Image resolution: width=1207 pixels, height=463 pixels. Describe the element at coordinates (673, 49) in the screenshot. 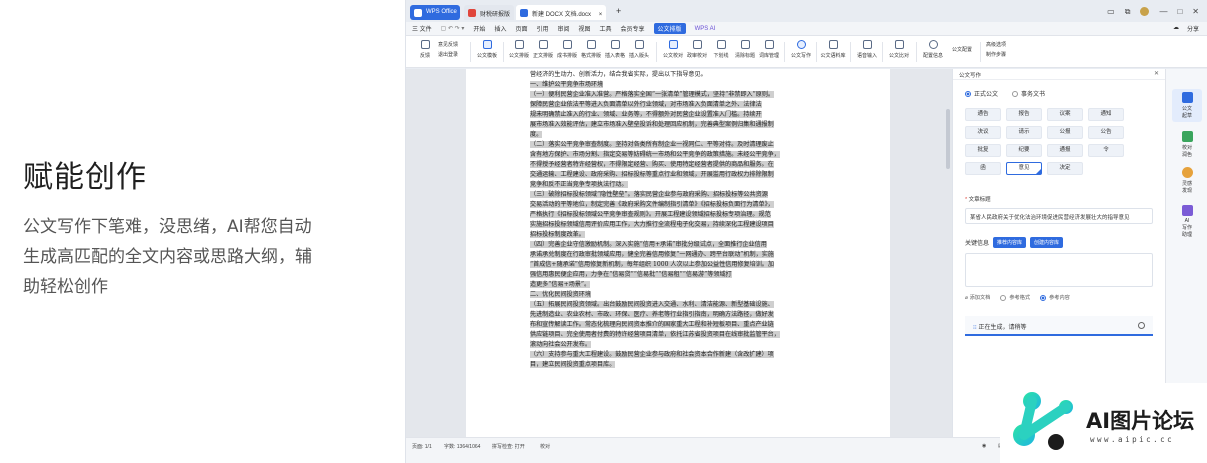

I see `ribbon-proofread: 公文校对` at that location.